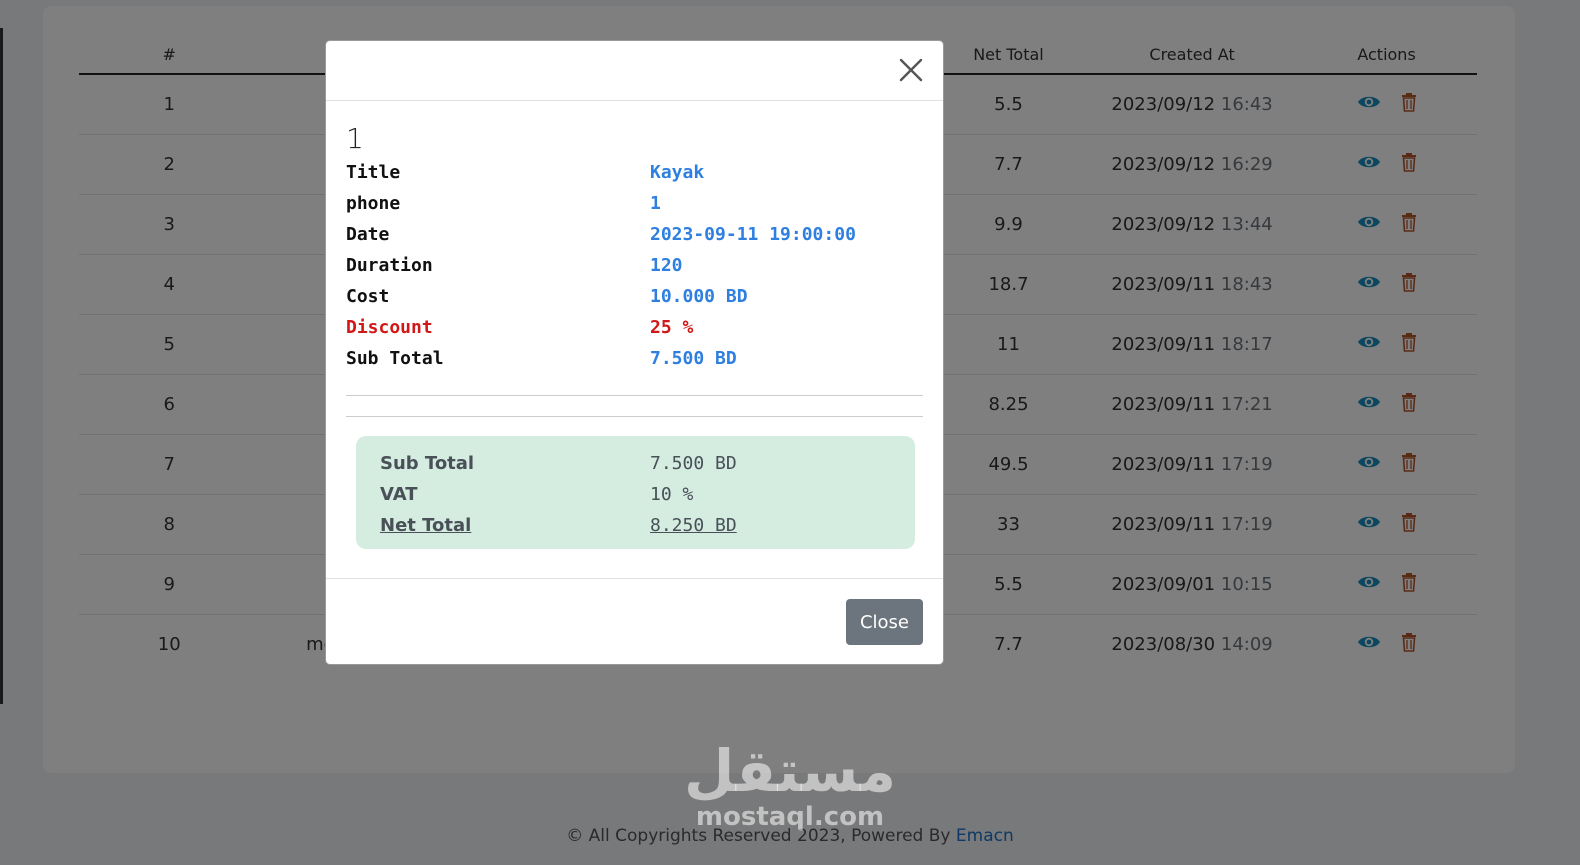 This screenshot has height=865, width=1580. Describe the element at coordinates (634, 327) in the screenshot. I see `detail-row-discount: Discount 25 %` at that location.